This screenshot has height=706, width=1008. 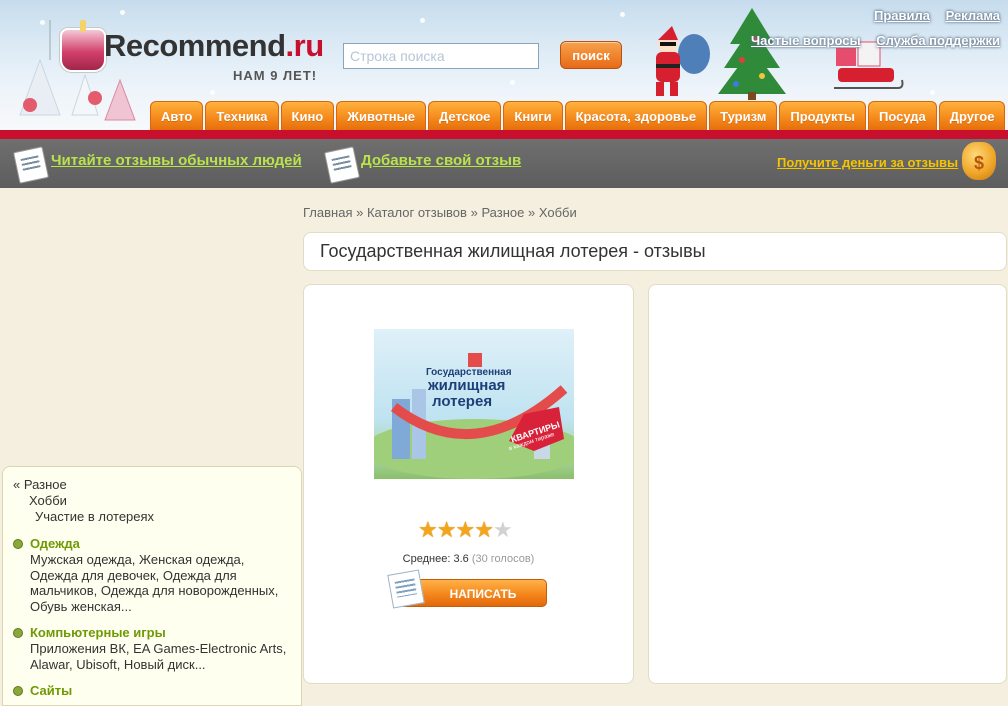 I want to click on faq-link: Частые вопросы, so click(x=806, y=40).